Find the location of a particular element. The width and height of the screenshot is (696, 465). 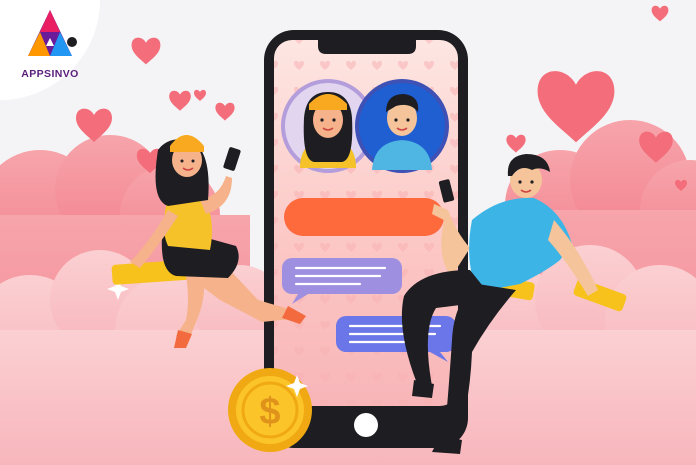

appsinvo-logo-icon is located at coordinates (52, 33).